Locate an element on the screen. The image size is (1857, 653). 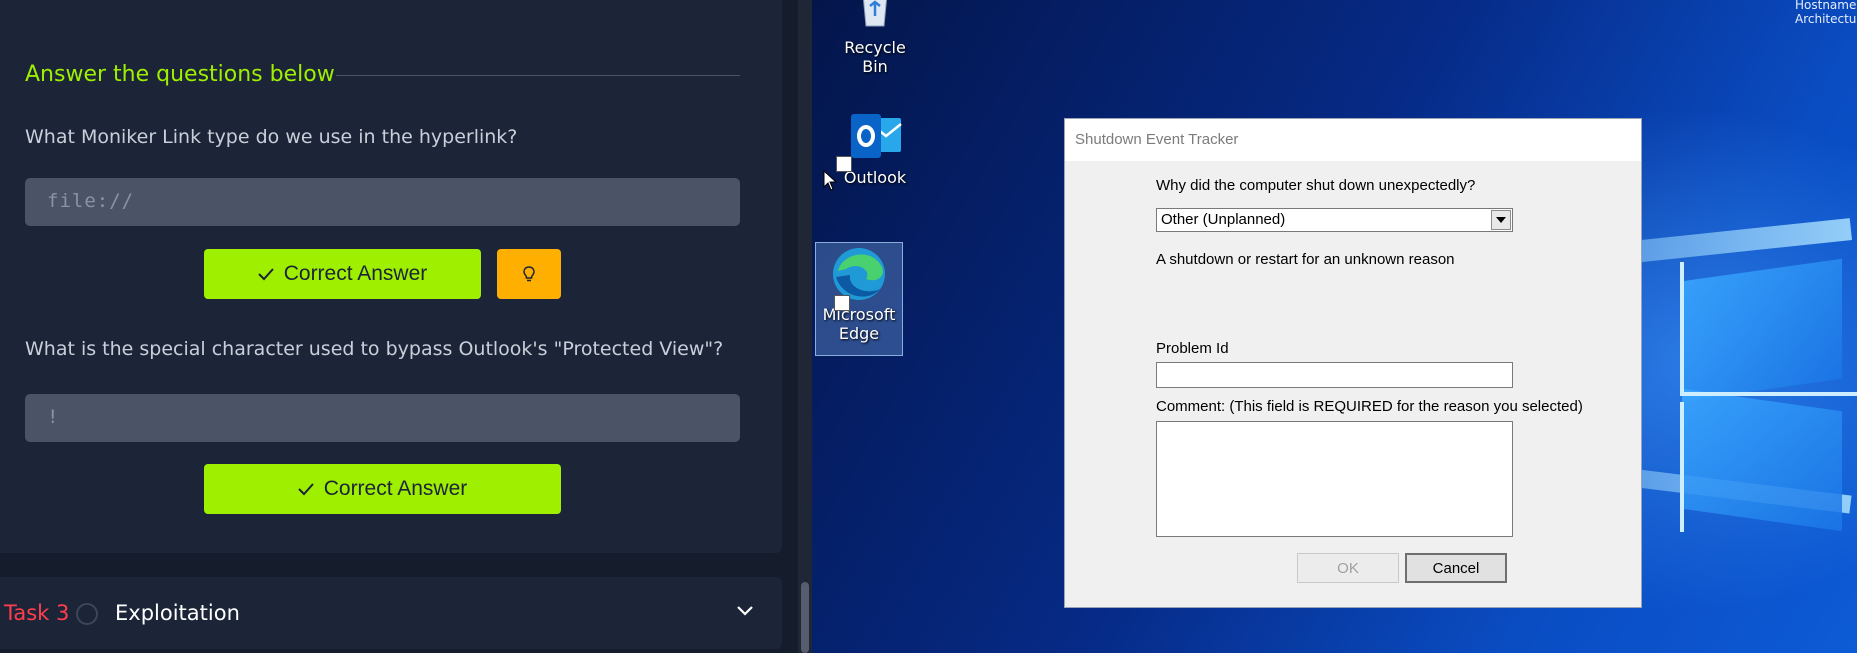
outlook-icon is located at coordinates (876, 136).